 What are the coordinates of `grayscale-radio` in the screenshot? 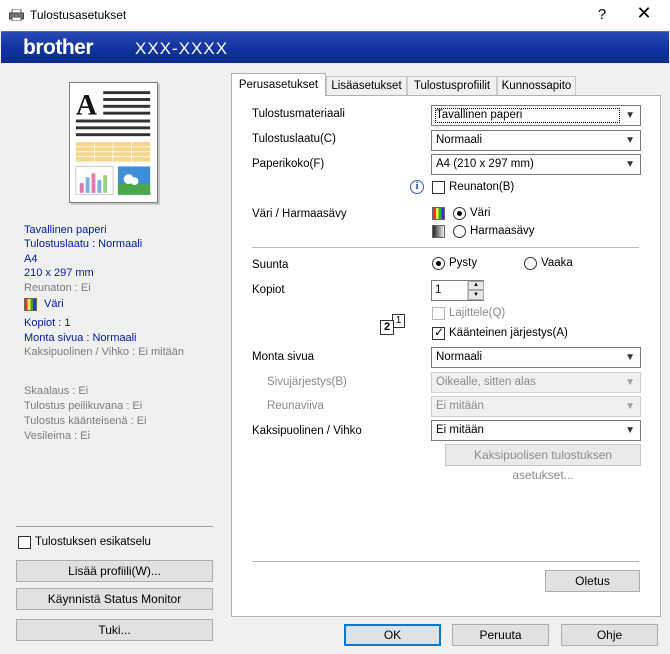 It's located at (459, 231).